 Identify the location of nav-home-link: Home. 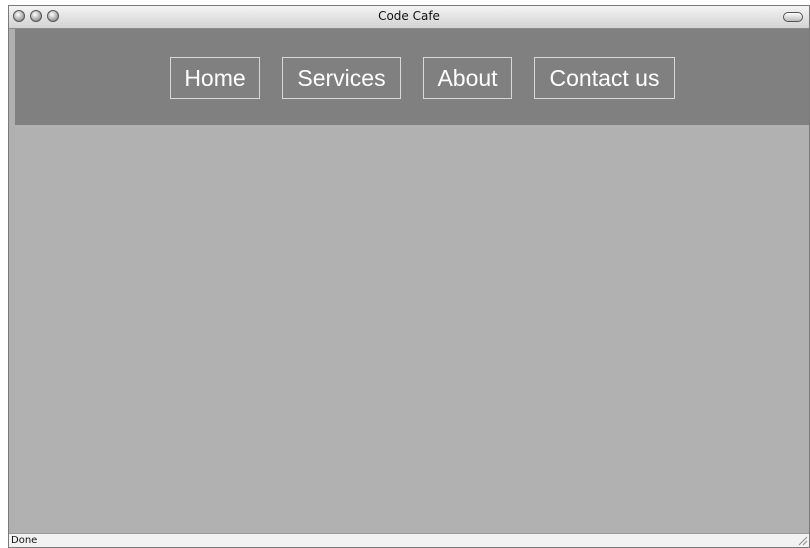
(215, 78).